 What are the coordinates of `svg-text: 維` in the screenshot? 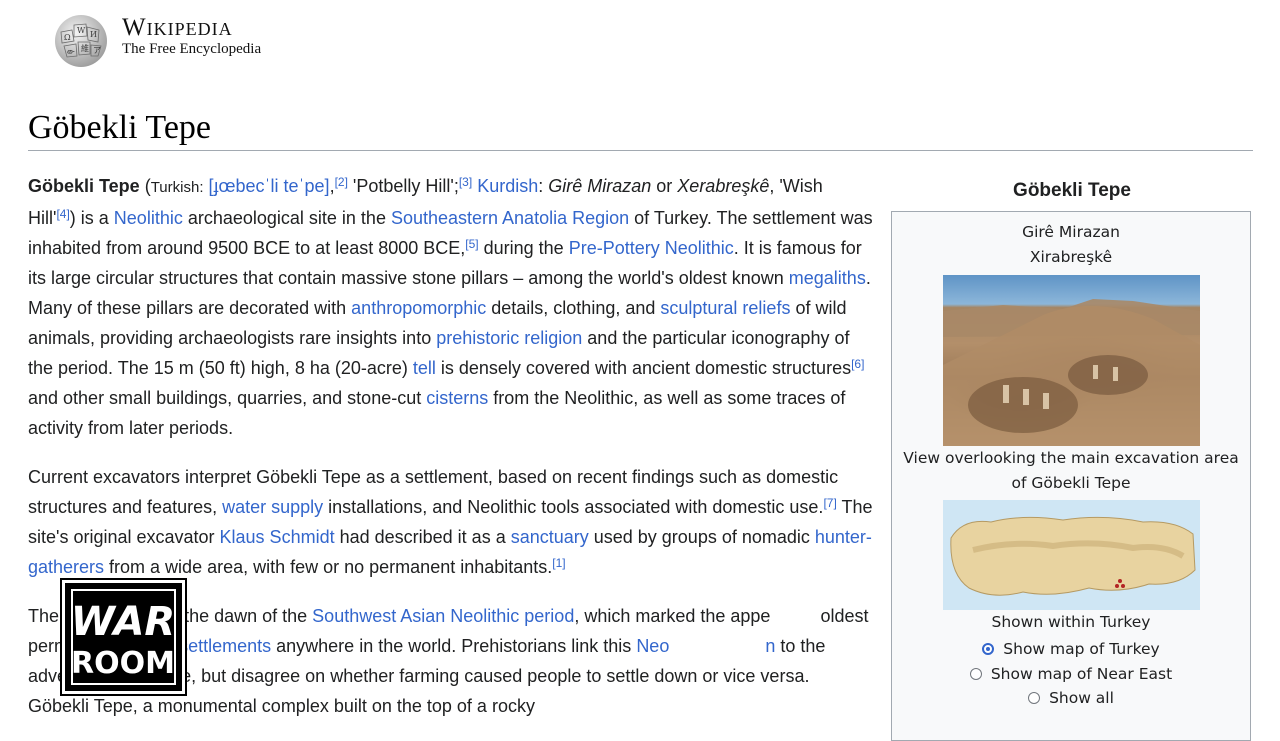 It's located at (85, 48).